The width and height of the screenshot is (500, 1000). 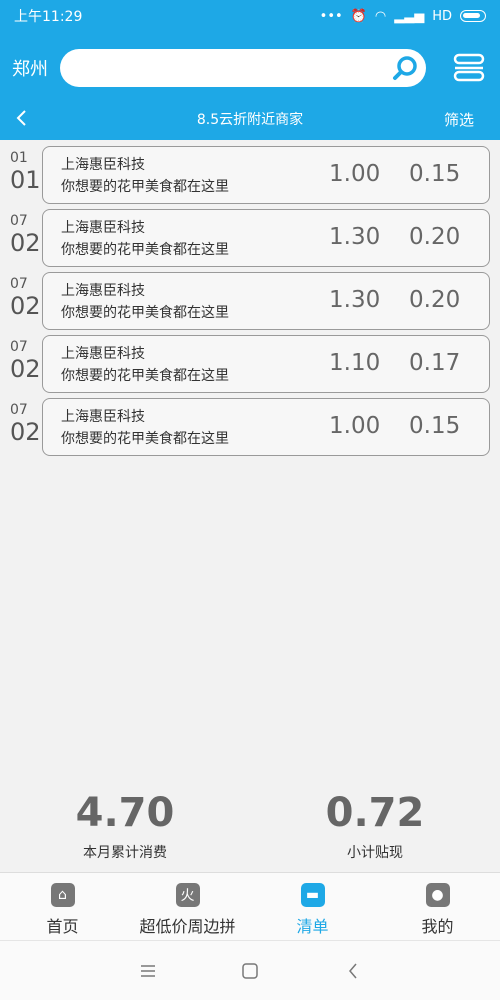 What do you see at coordinates (375, 853) in the screenshot?
I see `cashback-total-label: 小计贴现` at bounding box center [375, 853].